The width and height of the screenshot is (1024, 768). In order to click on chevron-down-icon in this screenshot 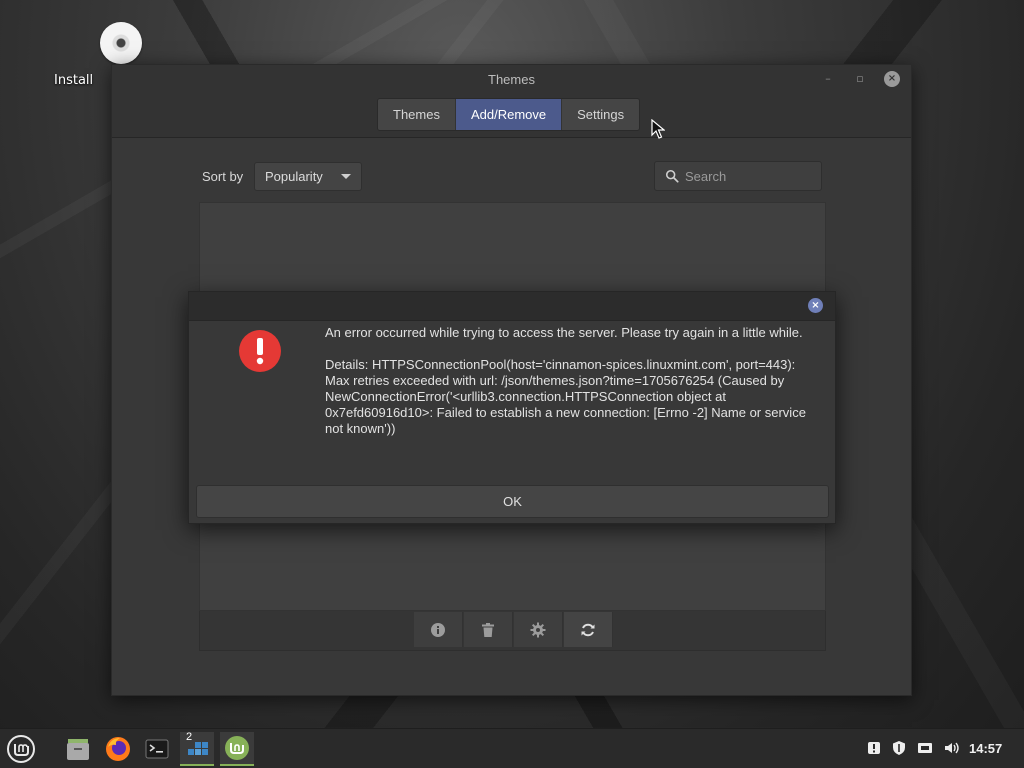, I will do `click(346, 176)`.